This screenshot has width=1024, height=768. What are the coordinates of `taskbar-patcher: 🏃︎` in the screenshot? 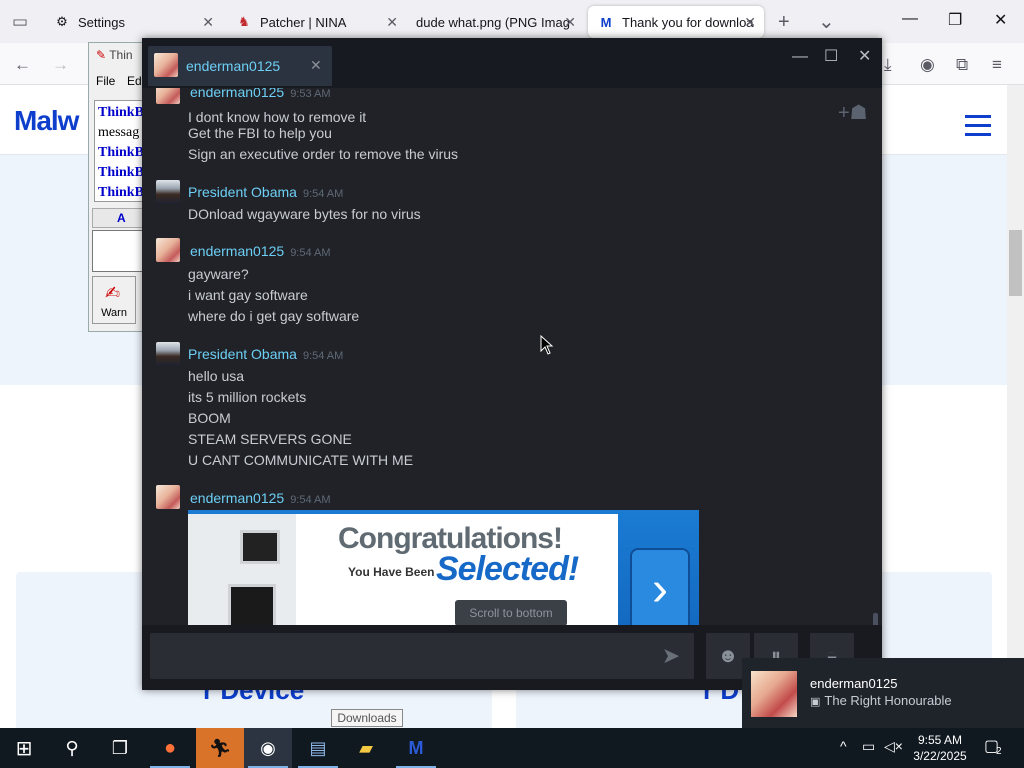 It's located at (220, 748).